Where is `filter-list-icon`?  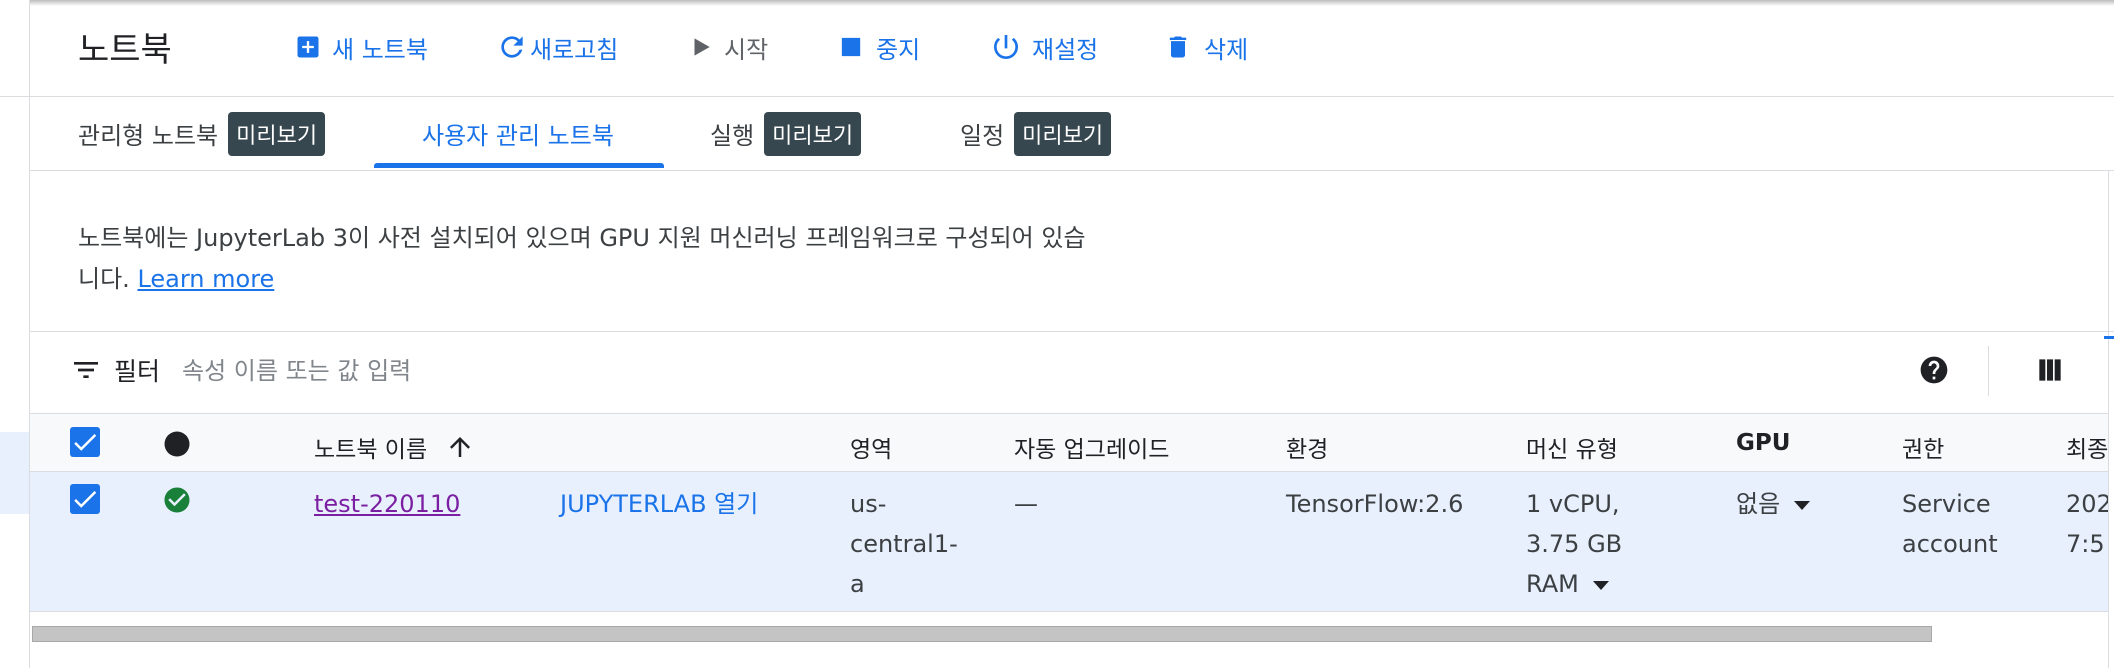
filter-list-icon is located at coordinates (86, 370).